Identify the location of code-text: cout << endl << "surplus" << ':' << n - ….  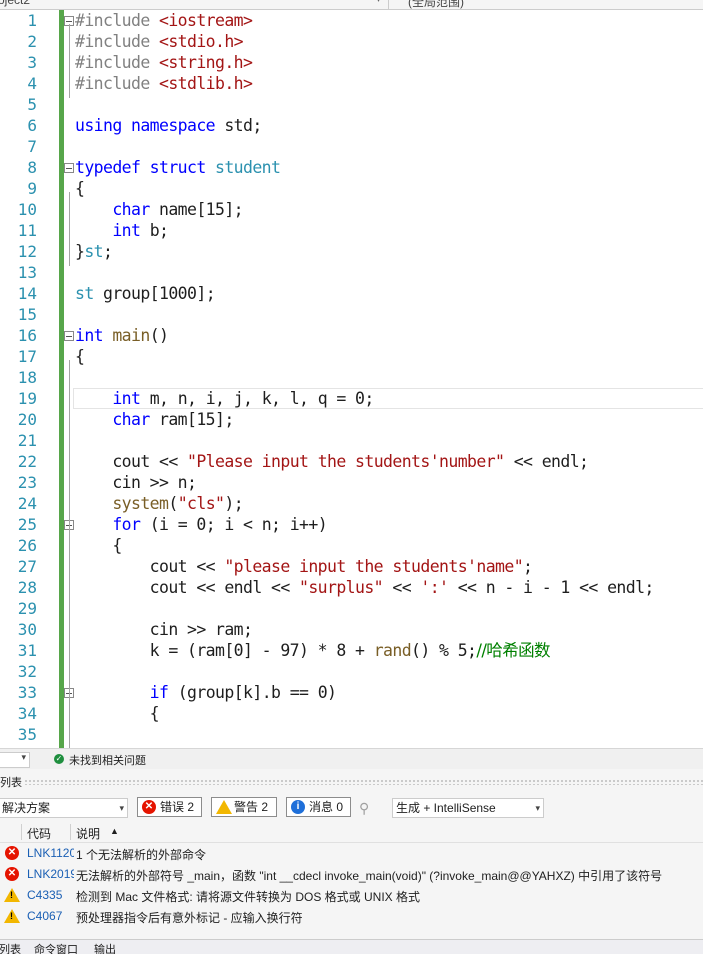
(365, 587).